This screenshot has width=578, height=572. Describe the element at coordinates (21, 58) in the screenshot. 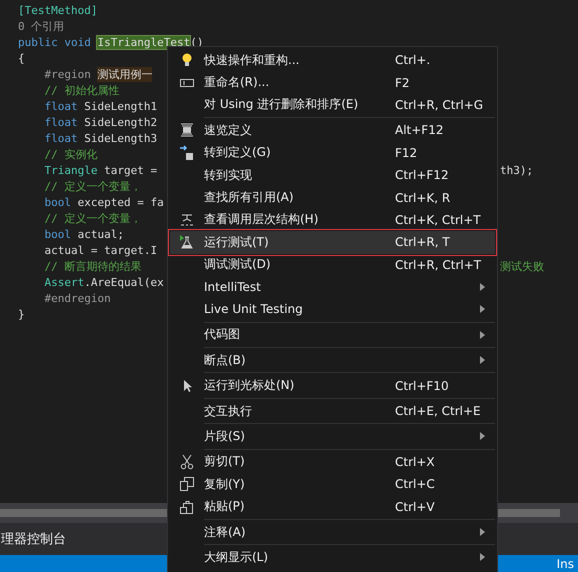

I see `code-token: {` at that location.